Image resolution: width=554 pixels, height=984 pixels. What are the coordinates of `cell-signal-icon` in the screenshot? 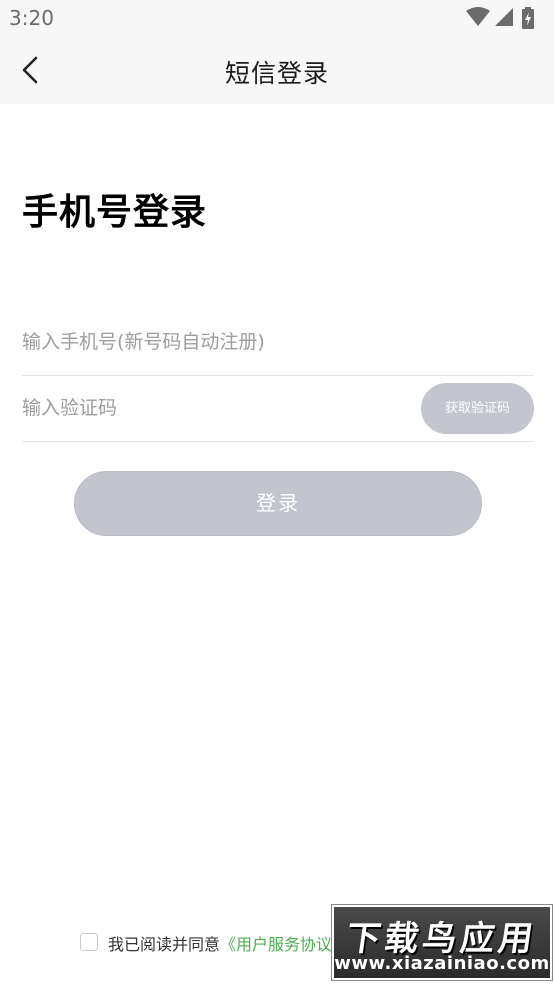 It's located at (504, 17).